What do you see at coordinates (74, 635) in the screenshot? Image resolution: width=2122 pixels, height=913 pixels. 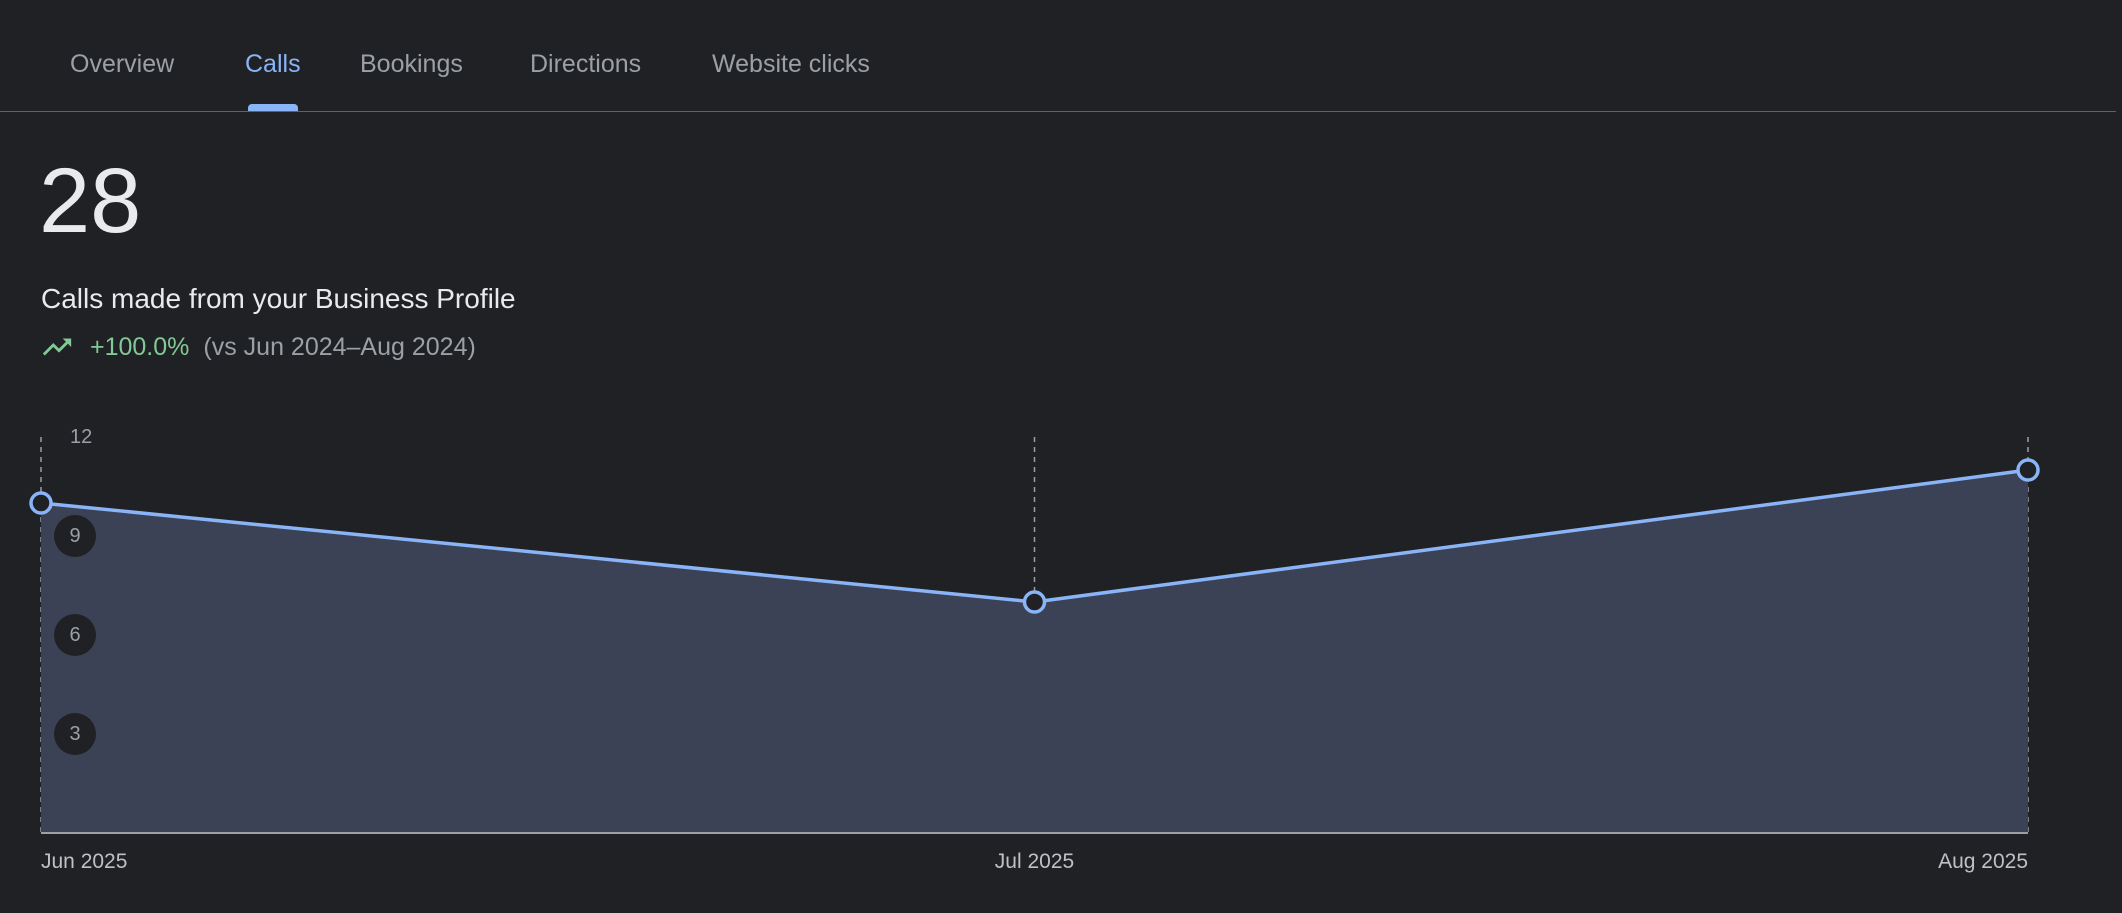 I see `y-tick-label: 6` at bounding box center [74, 635].